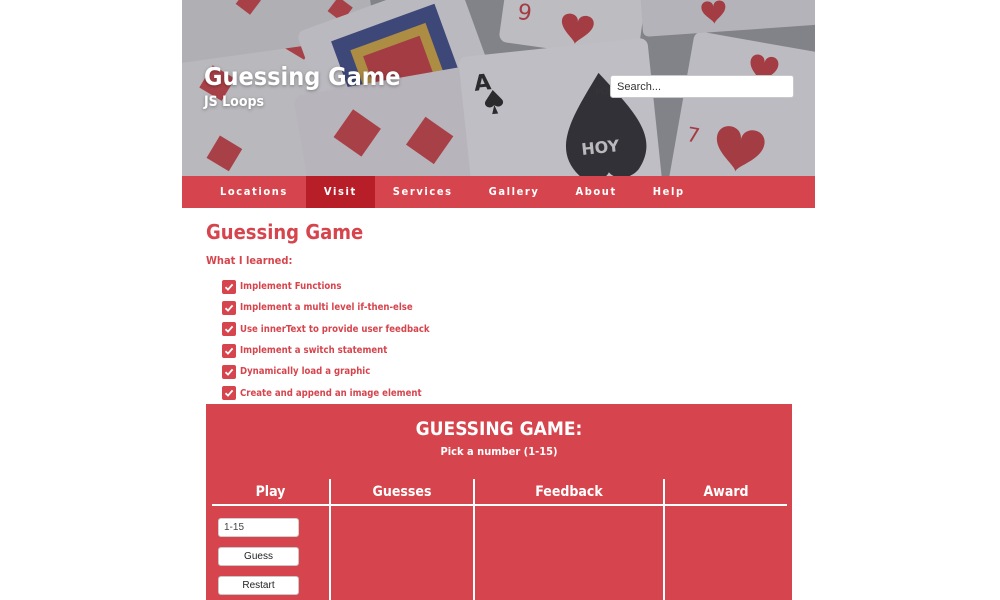  Describe the element at coordinates (499, 429) in the screenshot. I see `game-title: GUESSING GAME:` at that location.